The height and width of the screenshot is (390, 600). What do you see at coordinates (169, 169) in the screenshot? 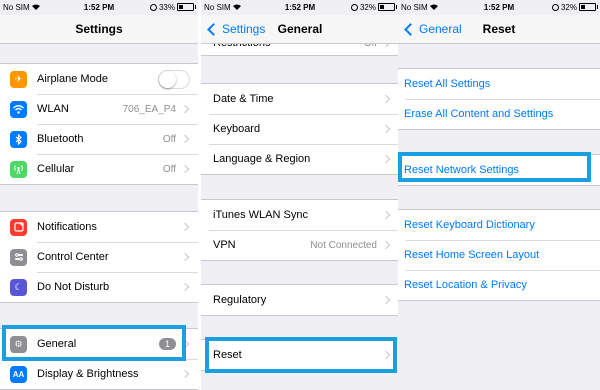
I see `cellular-value: Off` at bounding box center [169, 169].